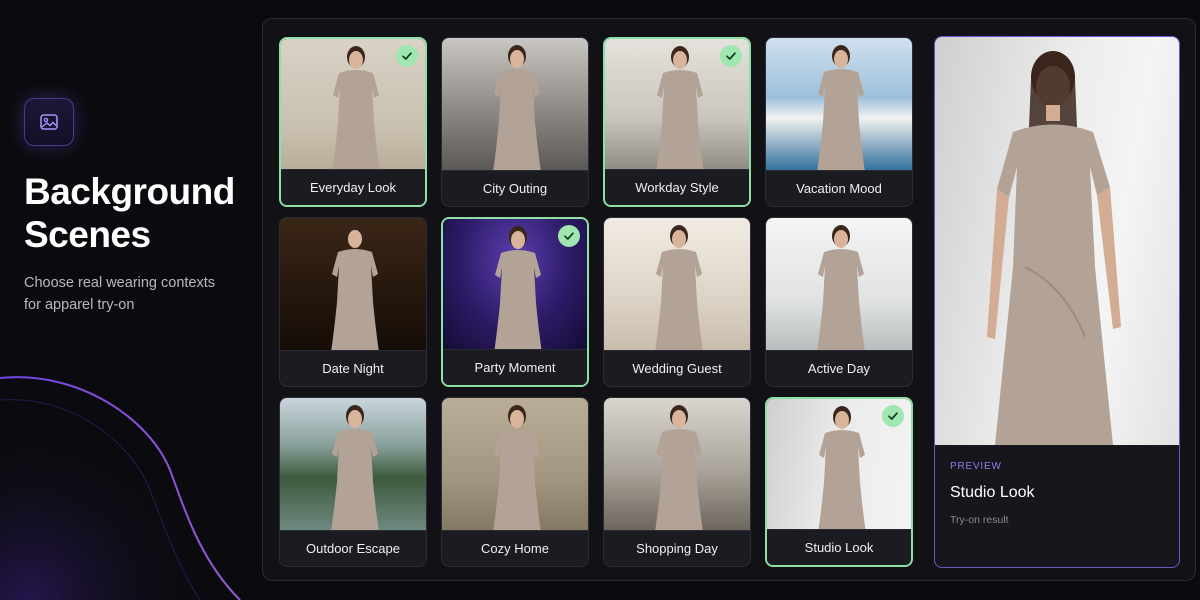 This screenshot has width=1200, height=600. I want to click on scene-label: Studio Look, so click(839, 547).